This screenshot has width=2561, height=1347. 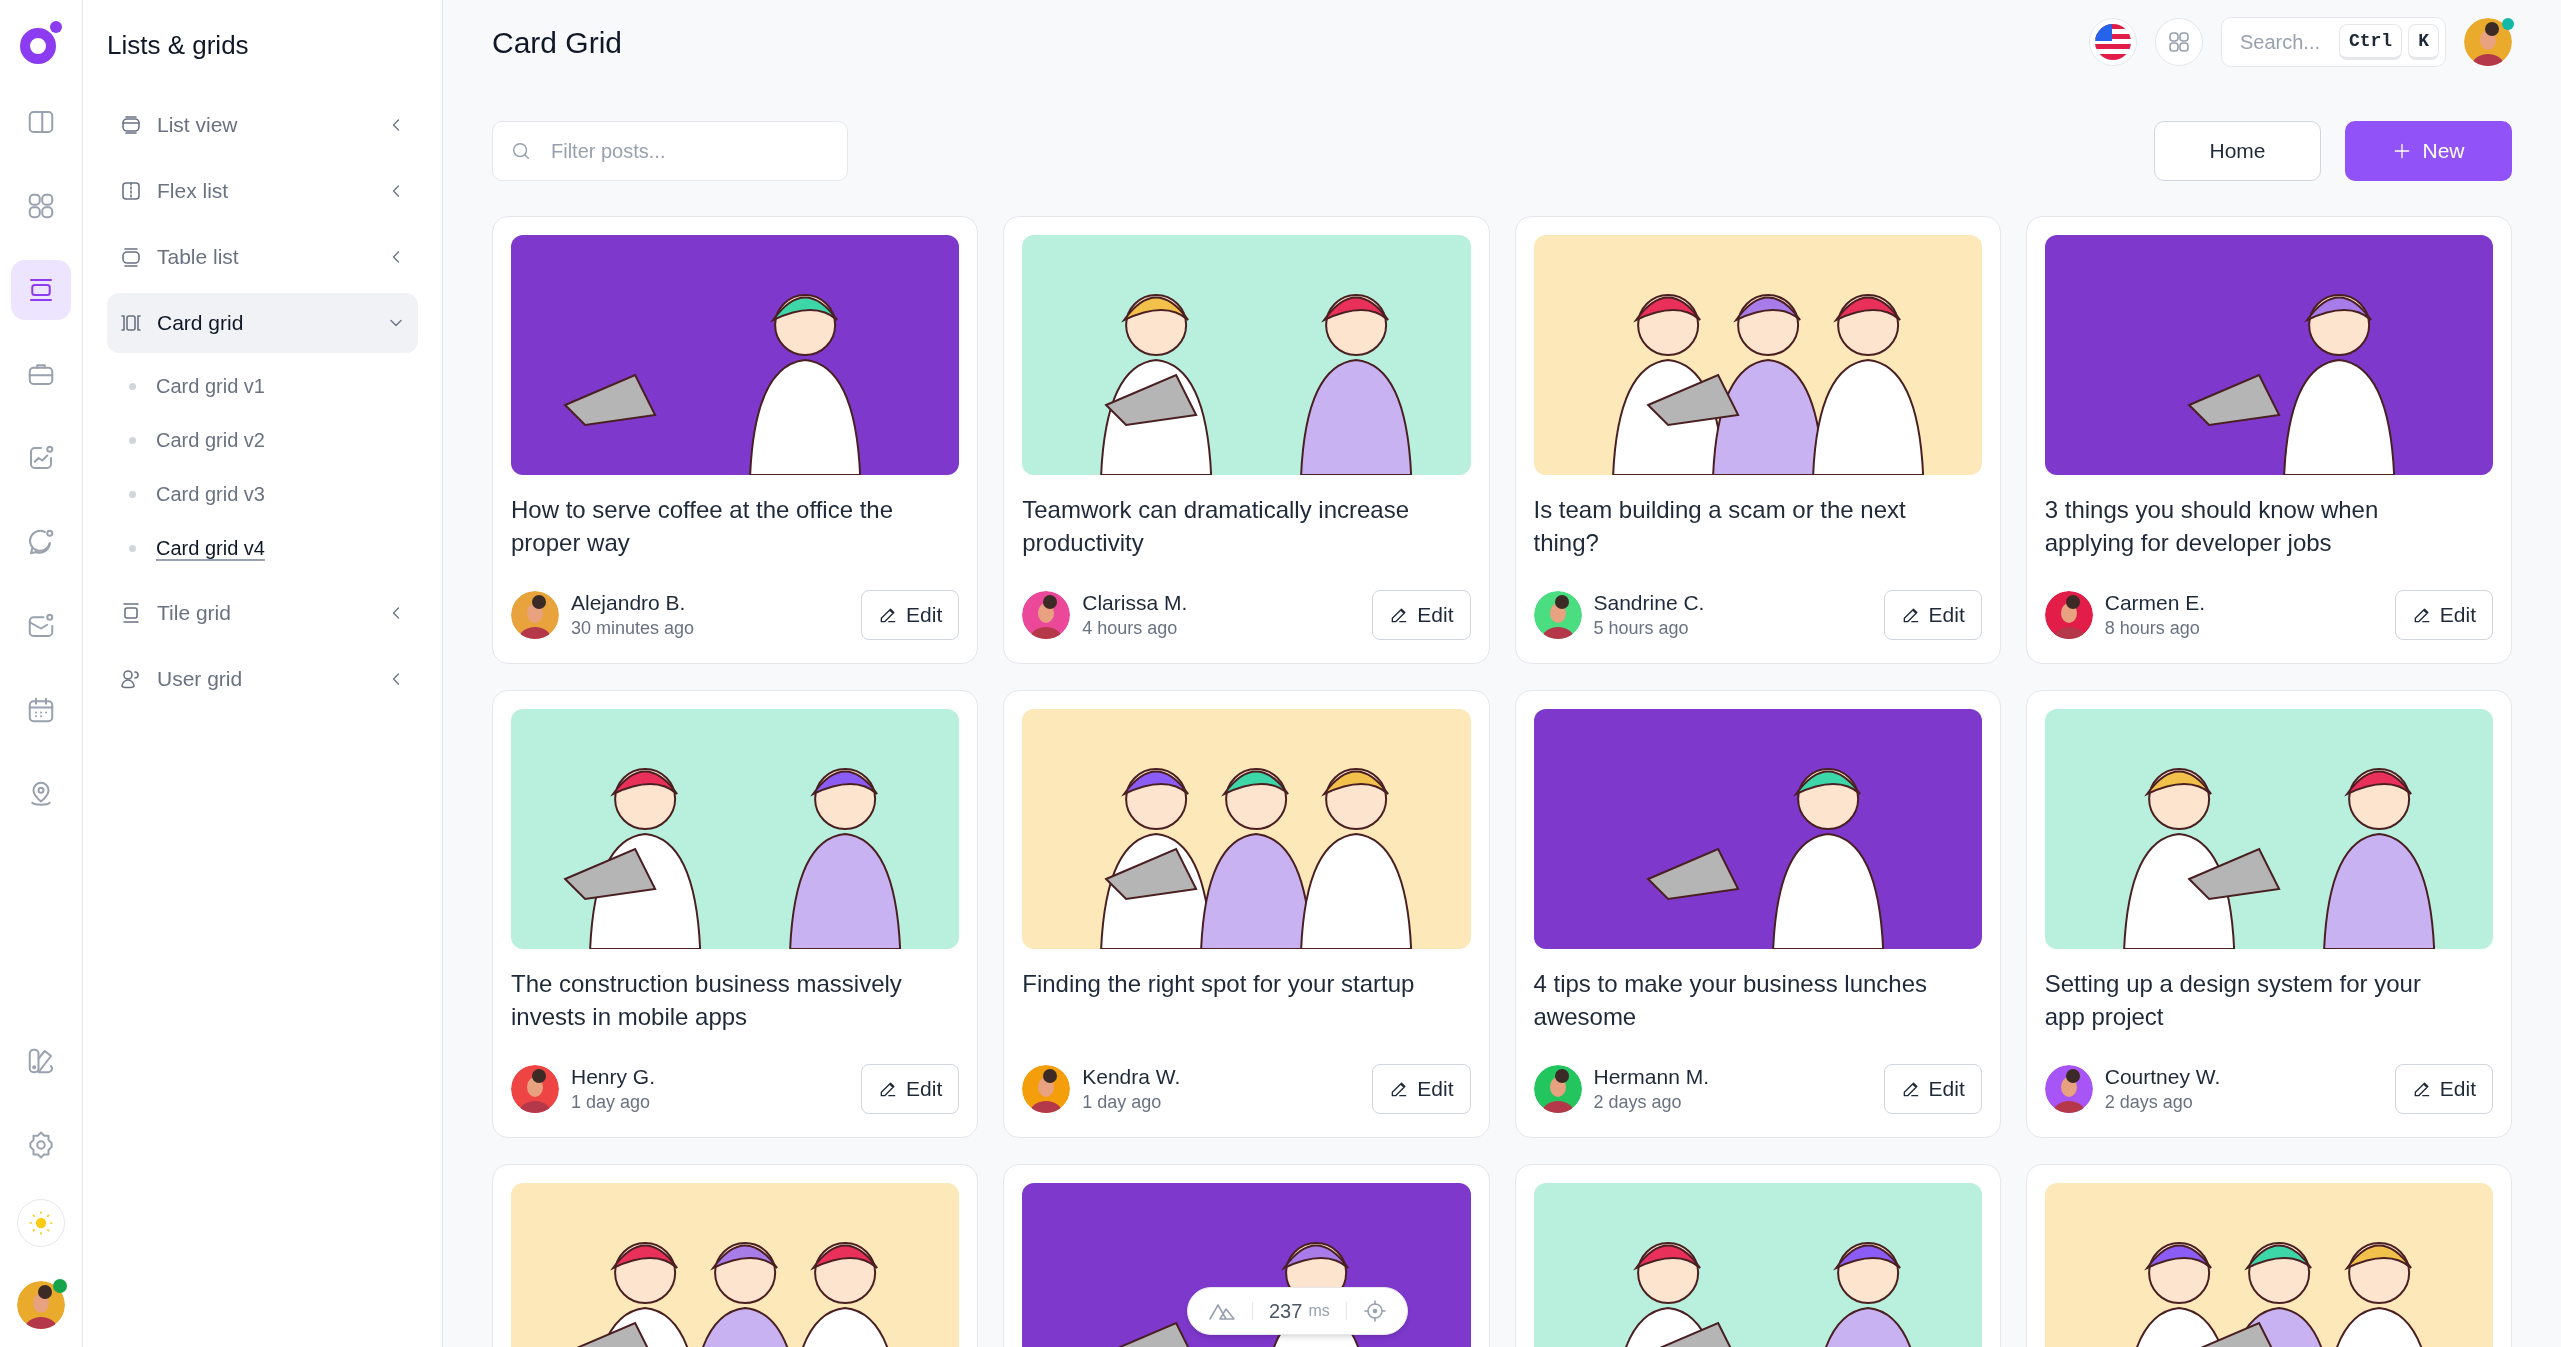 What do you see at coordinates (2237, 151) in the screenshot?
I see `home-button: Home` at bounding box center [2237, 151].